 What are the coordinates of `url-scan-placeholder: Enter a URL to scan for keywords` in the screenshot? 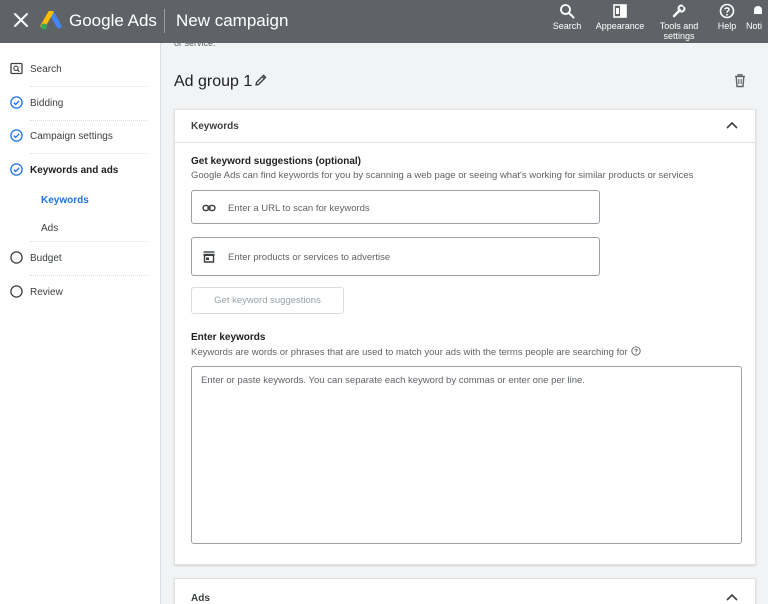 It's located at (299, 208).